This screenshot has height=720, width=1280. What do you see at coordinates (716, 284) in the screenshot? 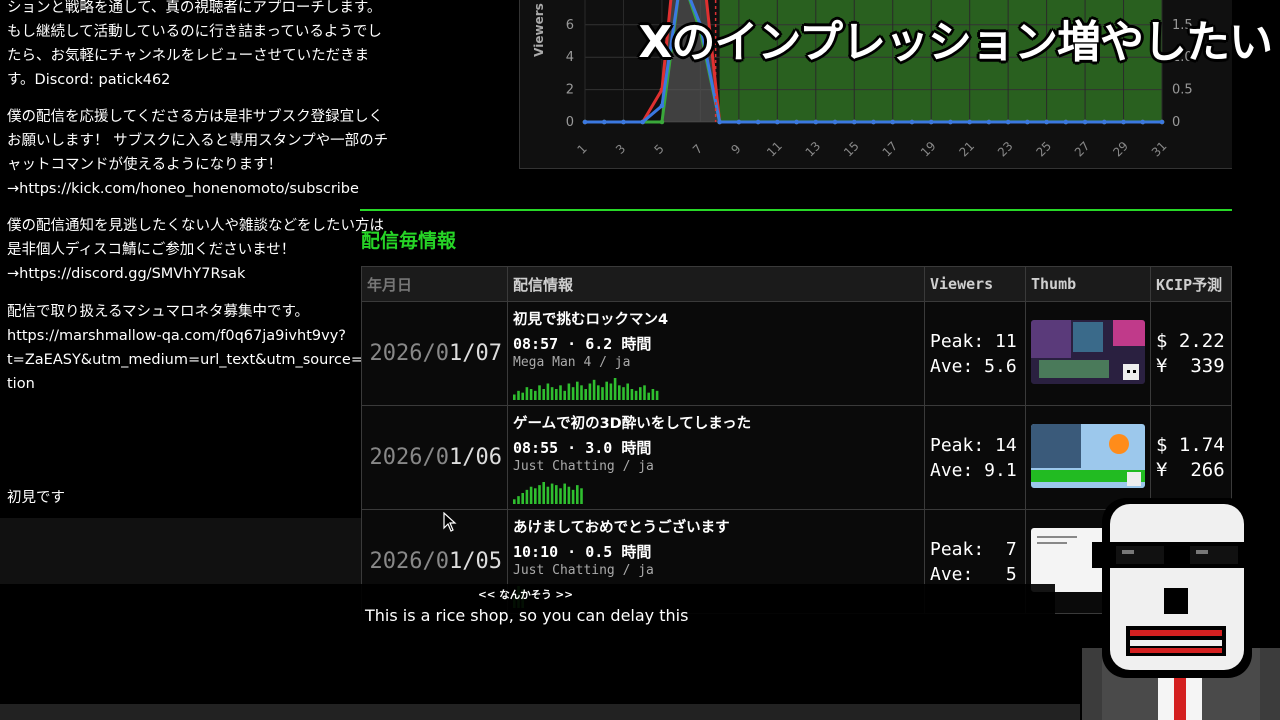
I see `header-info: 配信情報` at bounding box center [716, 284].